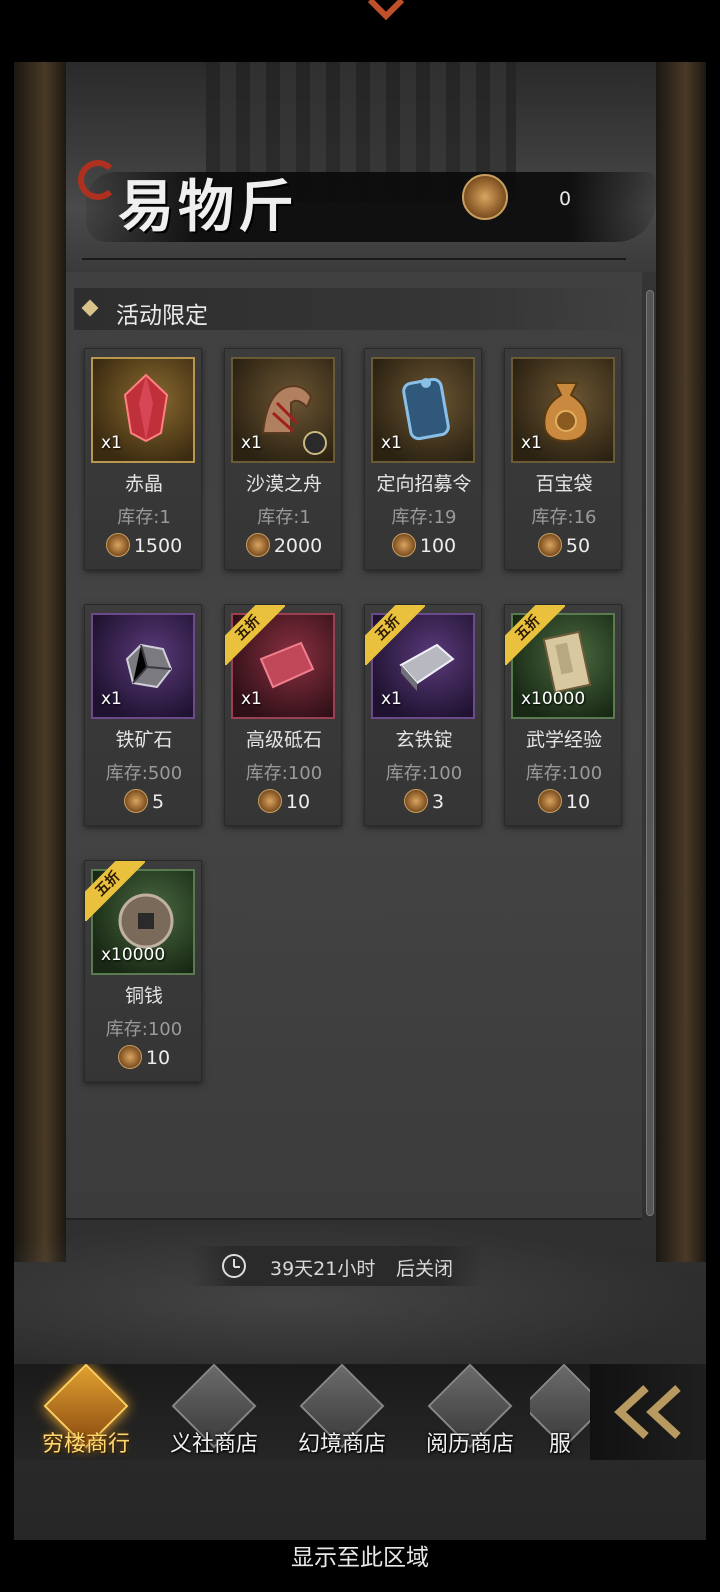 The width and height of the screenshot is (720, 1592). What do you see at coordinates (560, 1412) in the screenshot?
I see `nav-item-fu: 服` at bounding box center [560, 1412].